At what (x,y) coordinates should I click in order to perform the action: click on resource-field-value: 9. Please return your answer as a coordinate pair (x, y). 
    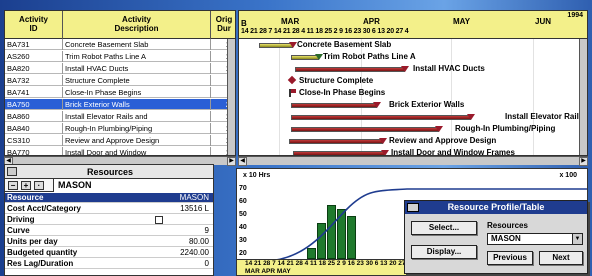
    Looking at the image, I should click on (168, 231).